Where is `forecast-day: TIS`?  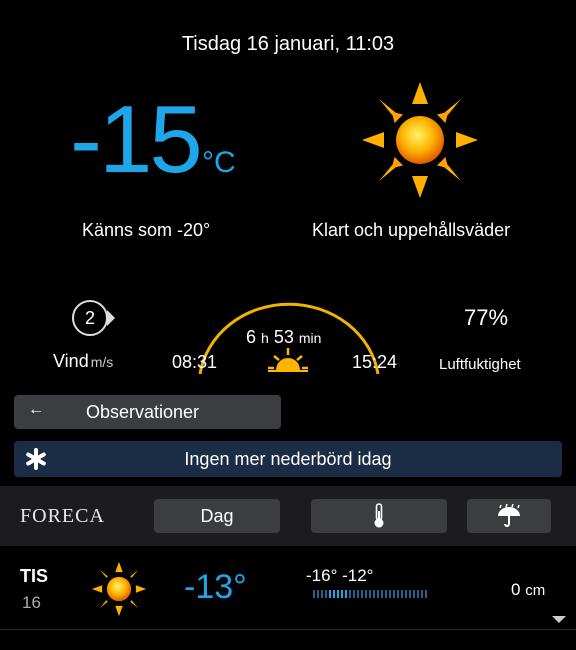
forecast-day: TIS is located at coordinates (34, 576).